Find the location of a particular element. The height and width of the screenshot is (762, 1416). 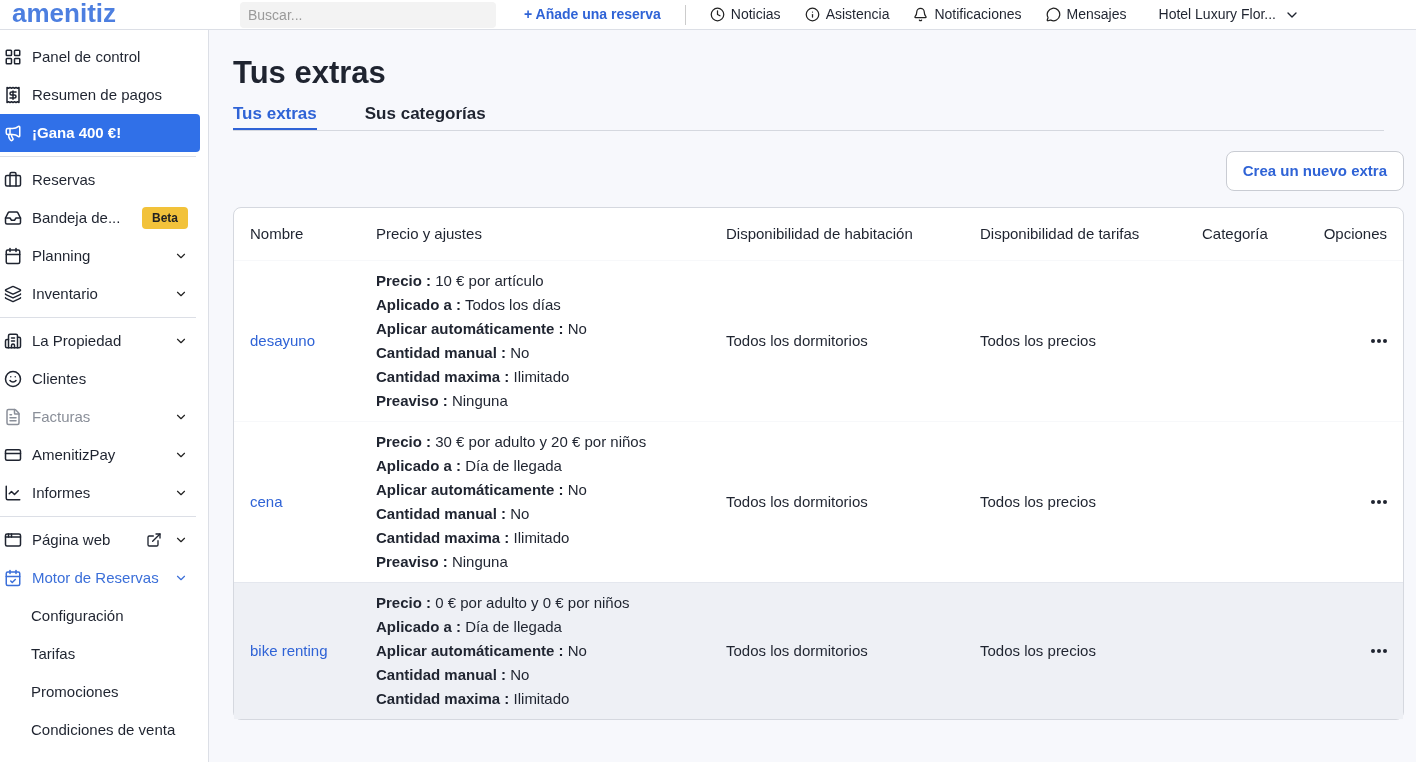

sidebar-item: La Propiedad is located at coordinates (98, 341).